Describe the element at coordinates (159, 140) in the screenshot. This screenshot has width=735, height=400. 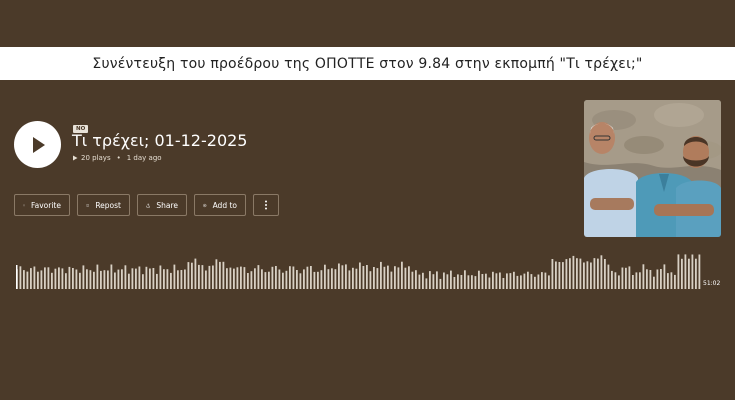
I see `track-title: Τι τρέχει; 01-12-2025` at that location.